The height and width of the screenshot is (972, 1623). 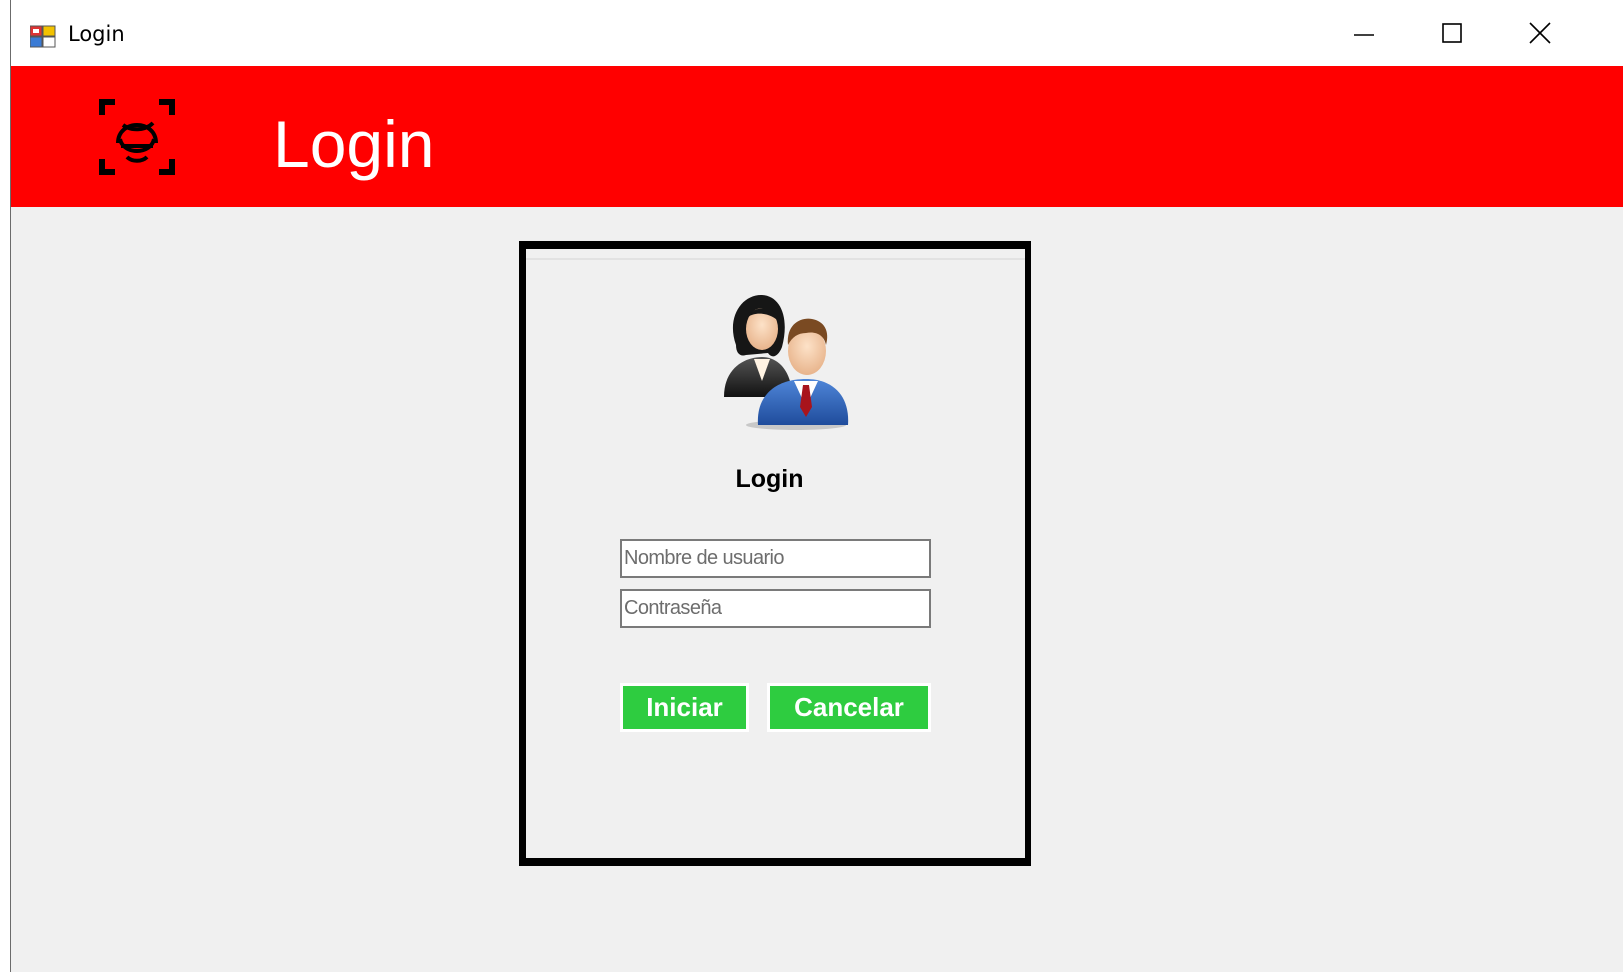 What do you see at coordinates (137, 137) in the screenshot?
I see `face-scan-icon` at bounding box center [137, 137].